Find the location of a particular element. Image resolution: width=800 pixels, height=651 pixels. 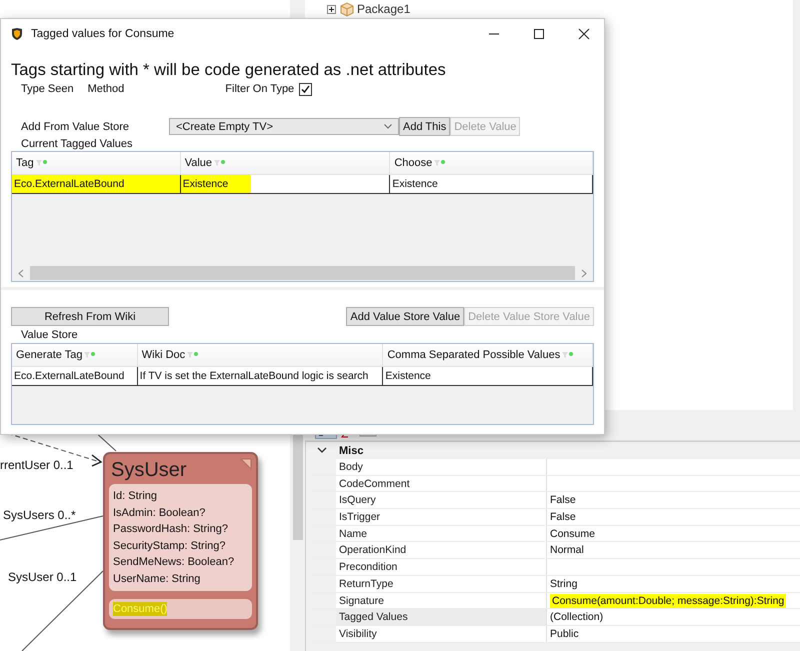

property-name: Precondition is located at coordinates (441, 567).